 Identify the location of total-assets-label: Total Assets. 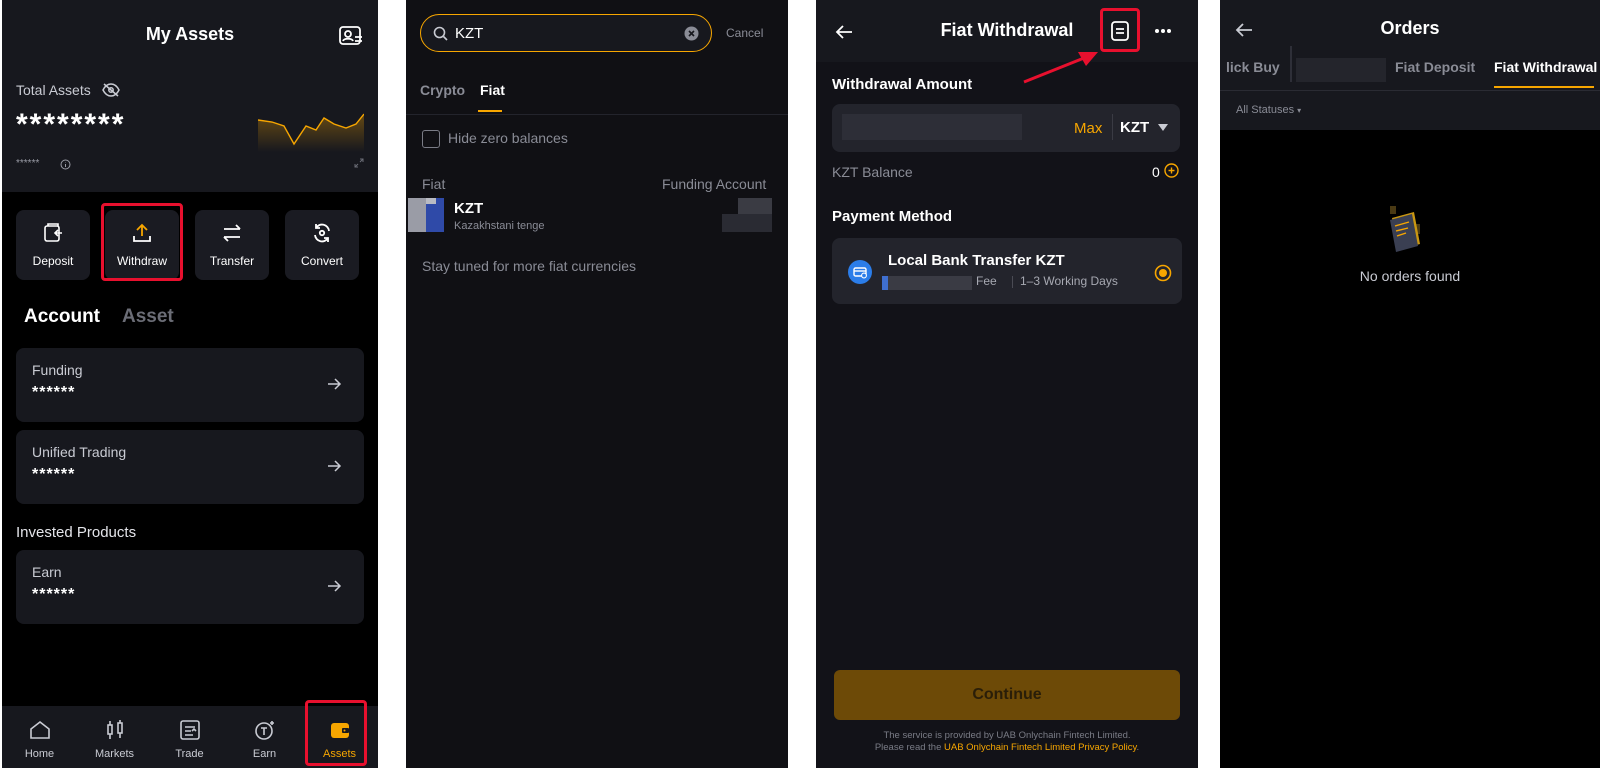
(53, 90).